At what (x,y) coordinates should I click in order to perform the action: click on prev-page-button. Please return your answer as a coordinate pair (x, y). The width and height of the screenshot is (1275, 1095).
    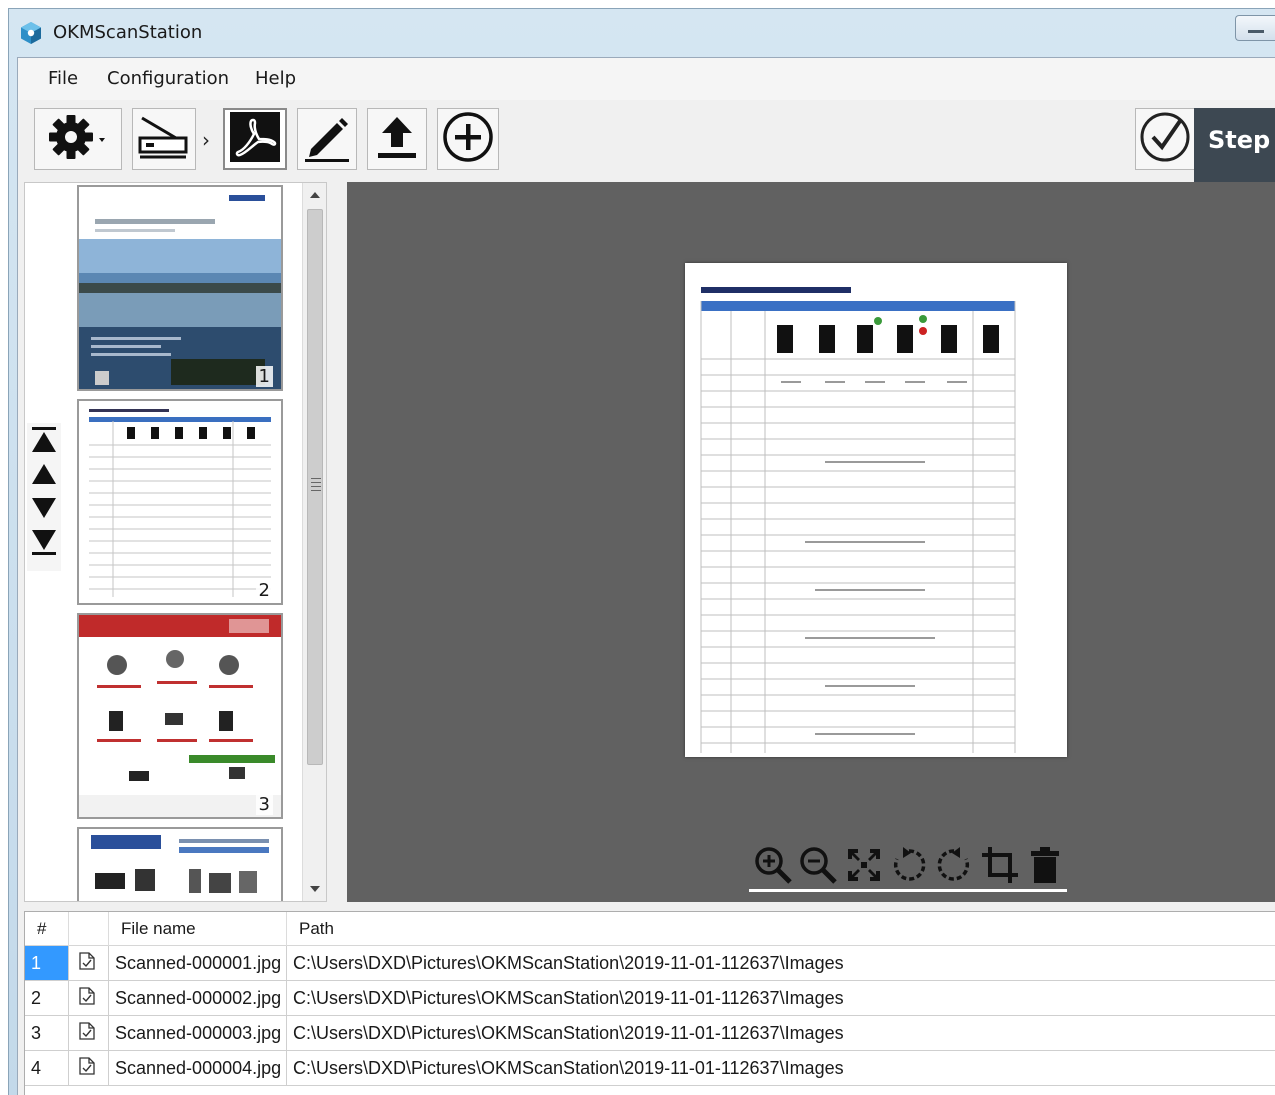
    Looking at the image, I should click on (44, 476).